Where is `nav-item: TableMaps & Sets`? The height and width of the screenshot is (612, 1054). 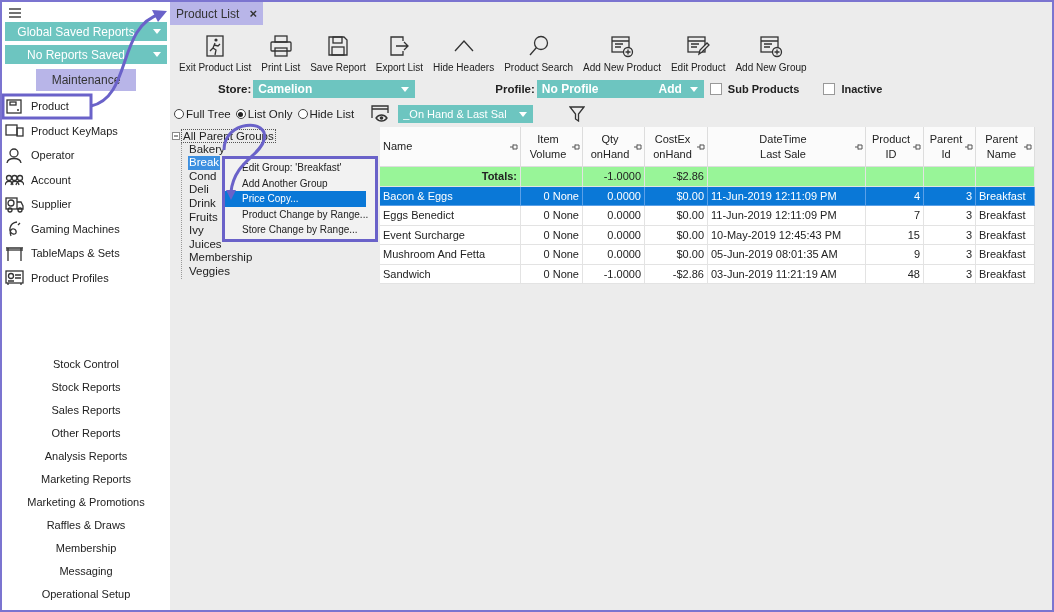
nav-item: TableMaps & Sets is located at coordinates (75, 253).